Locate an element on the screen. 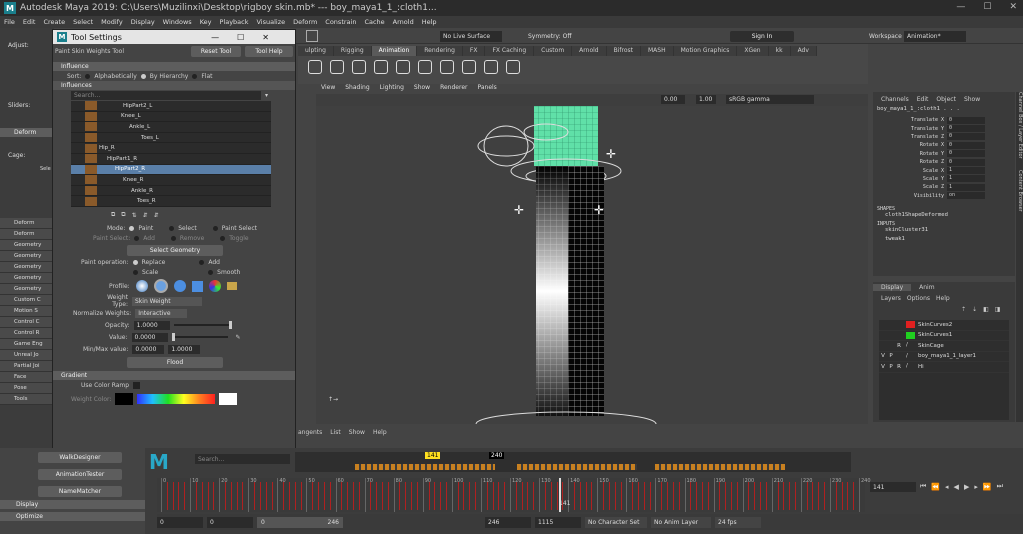 This screenshot has height=534, width=1023. menu-help: Help is located at coordinates (429, 22).